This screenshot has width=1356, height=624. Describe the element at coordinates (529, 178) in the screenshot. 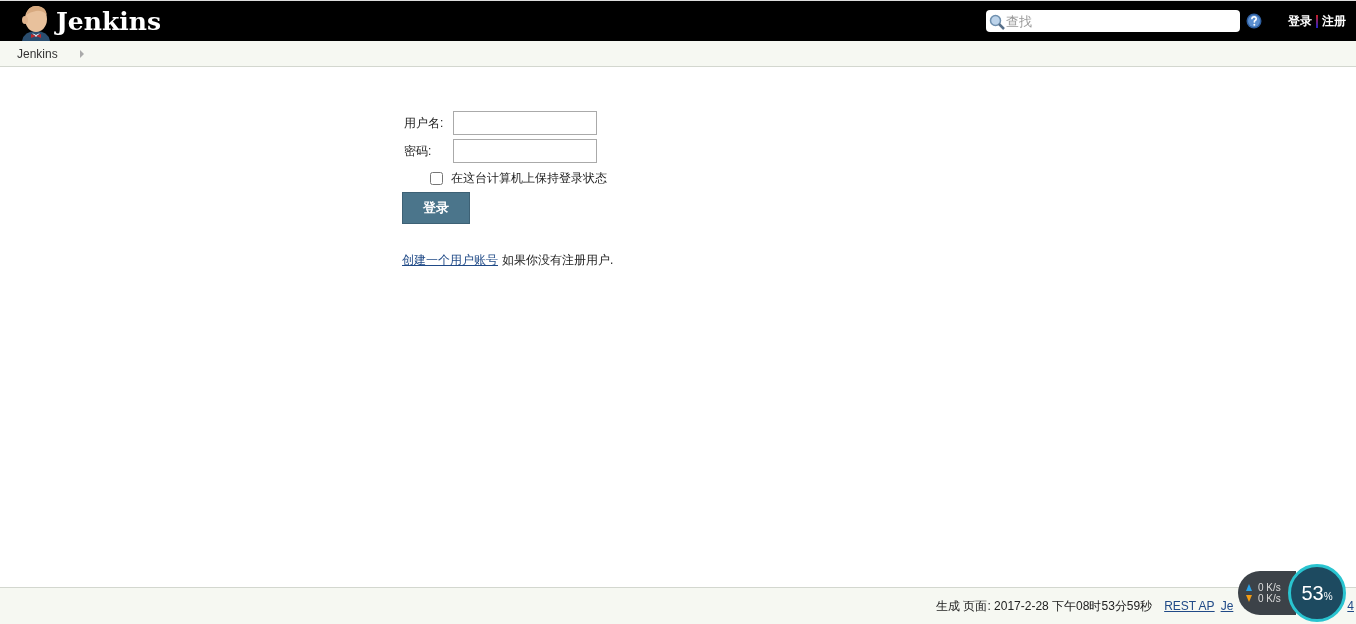

I see `checkbox-label: 在这台计算机上保持登录状态` at that location.